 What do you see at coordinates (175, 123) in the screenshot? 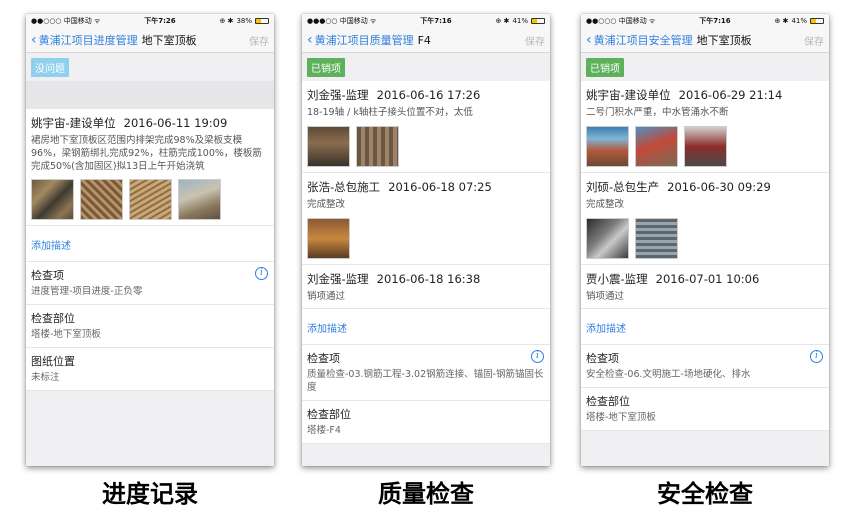
I see `record-time: 2016-06-11 19:09` at bounding box center [175, 123].